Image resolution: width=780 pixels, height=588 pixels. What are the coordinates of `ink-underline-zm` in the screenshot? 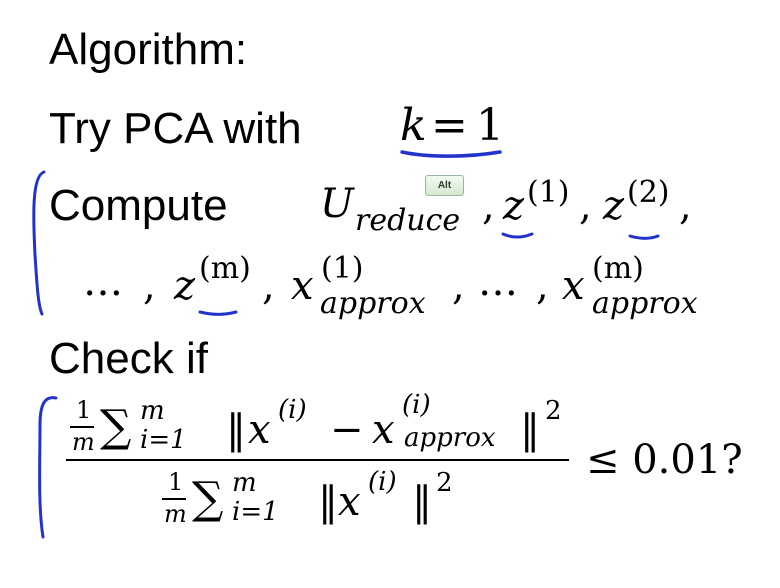 It's located at (218, 313).